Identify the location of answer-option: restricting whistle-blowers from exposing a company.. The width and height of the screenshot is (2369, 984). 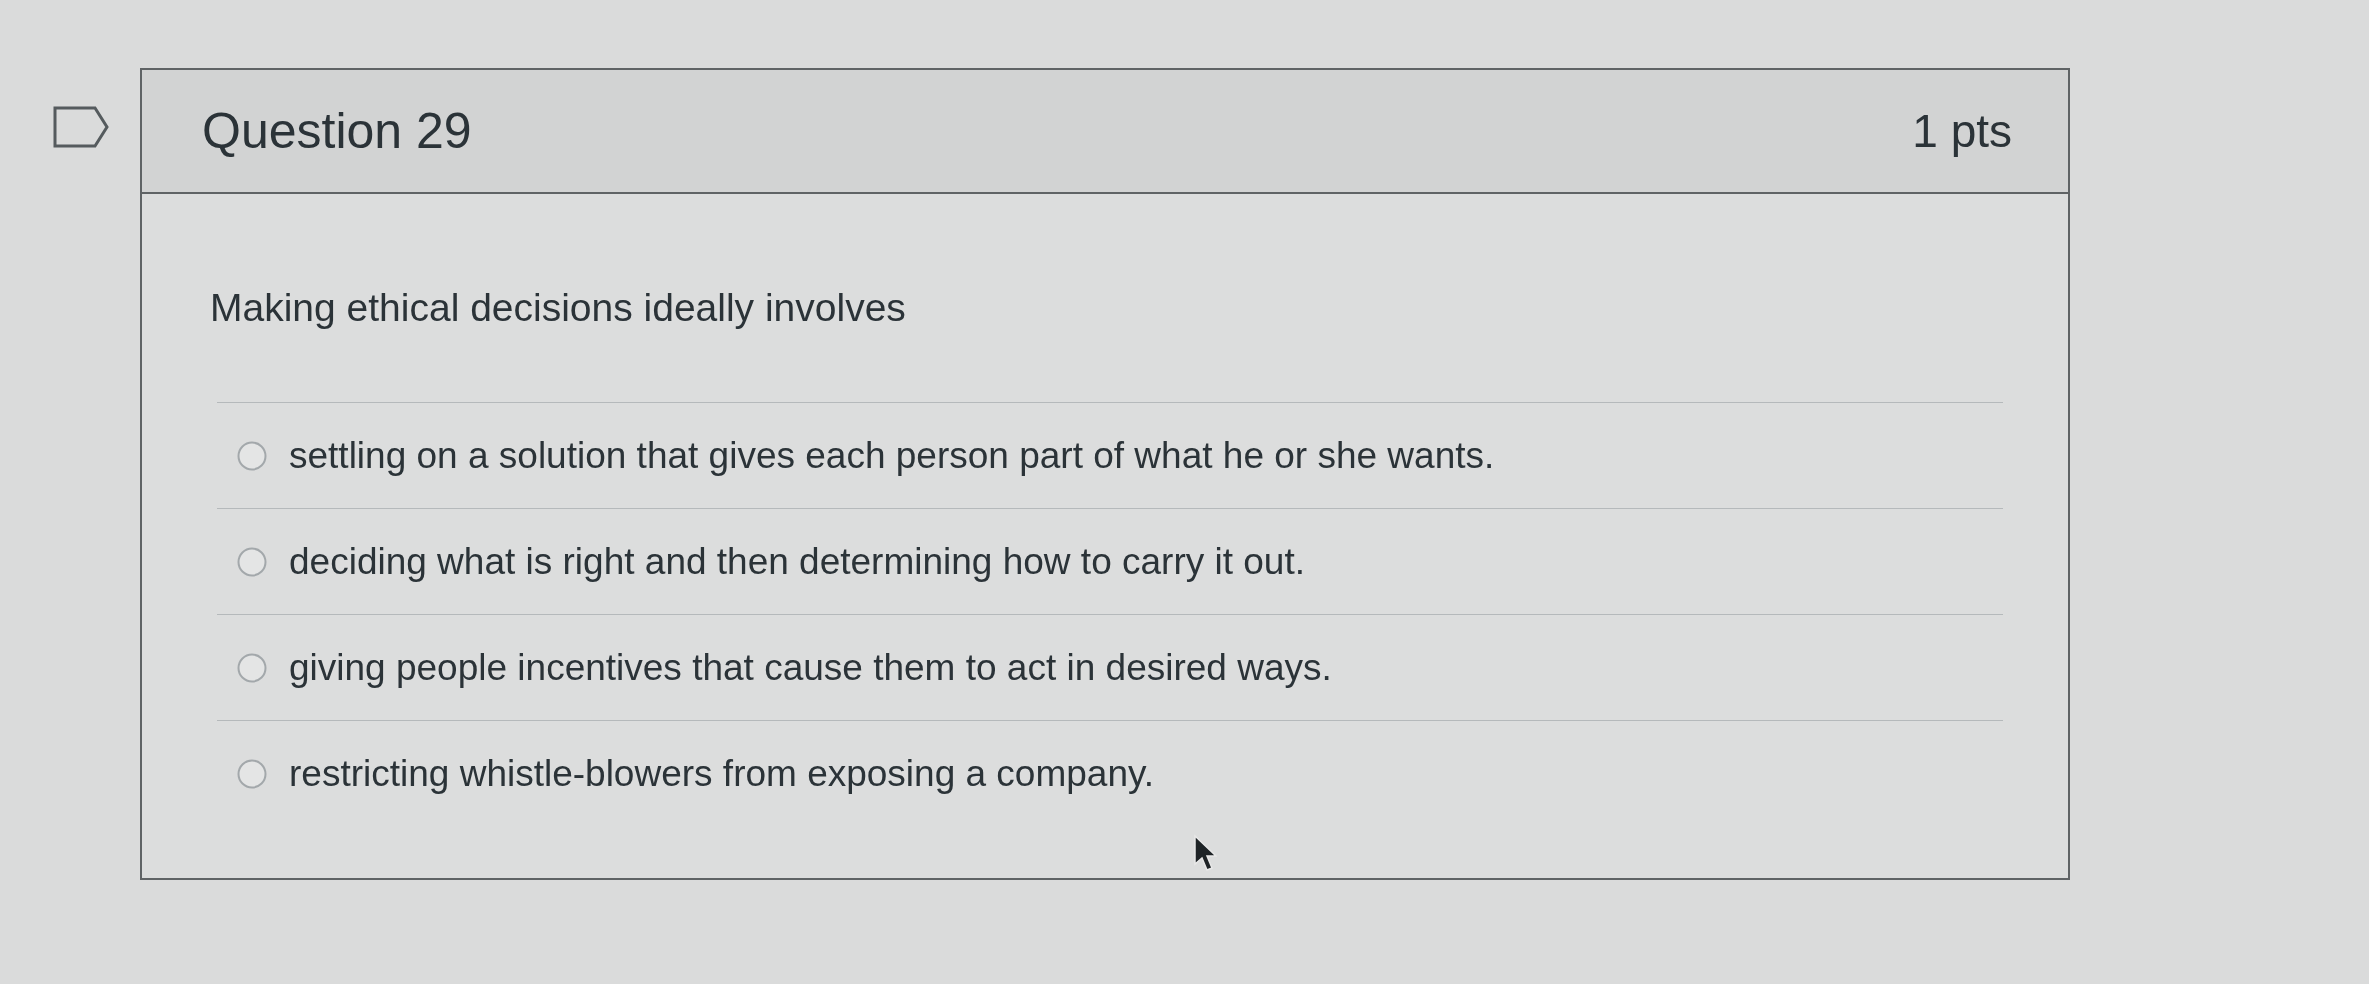
(722, 773).